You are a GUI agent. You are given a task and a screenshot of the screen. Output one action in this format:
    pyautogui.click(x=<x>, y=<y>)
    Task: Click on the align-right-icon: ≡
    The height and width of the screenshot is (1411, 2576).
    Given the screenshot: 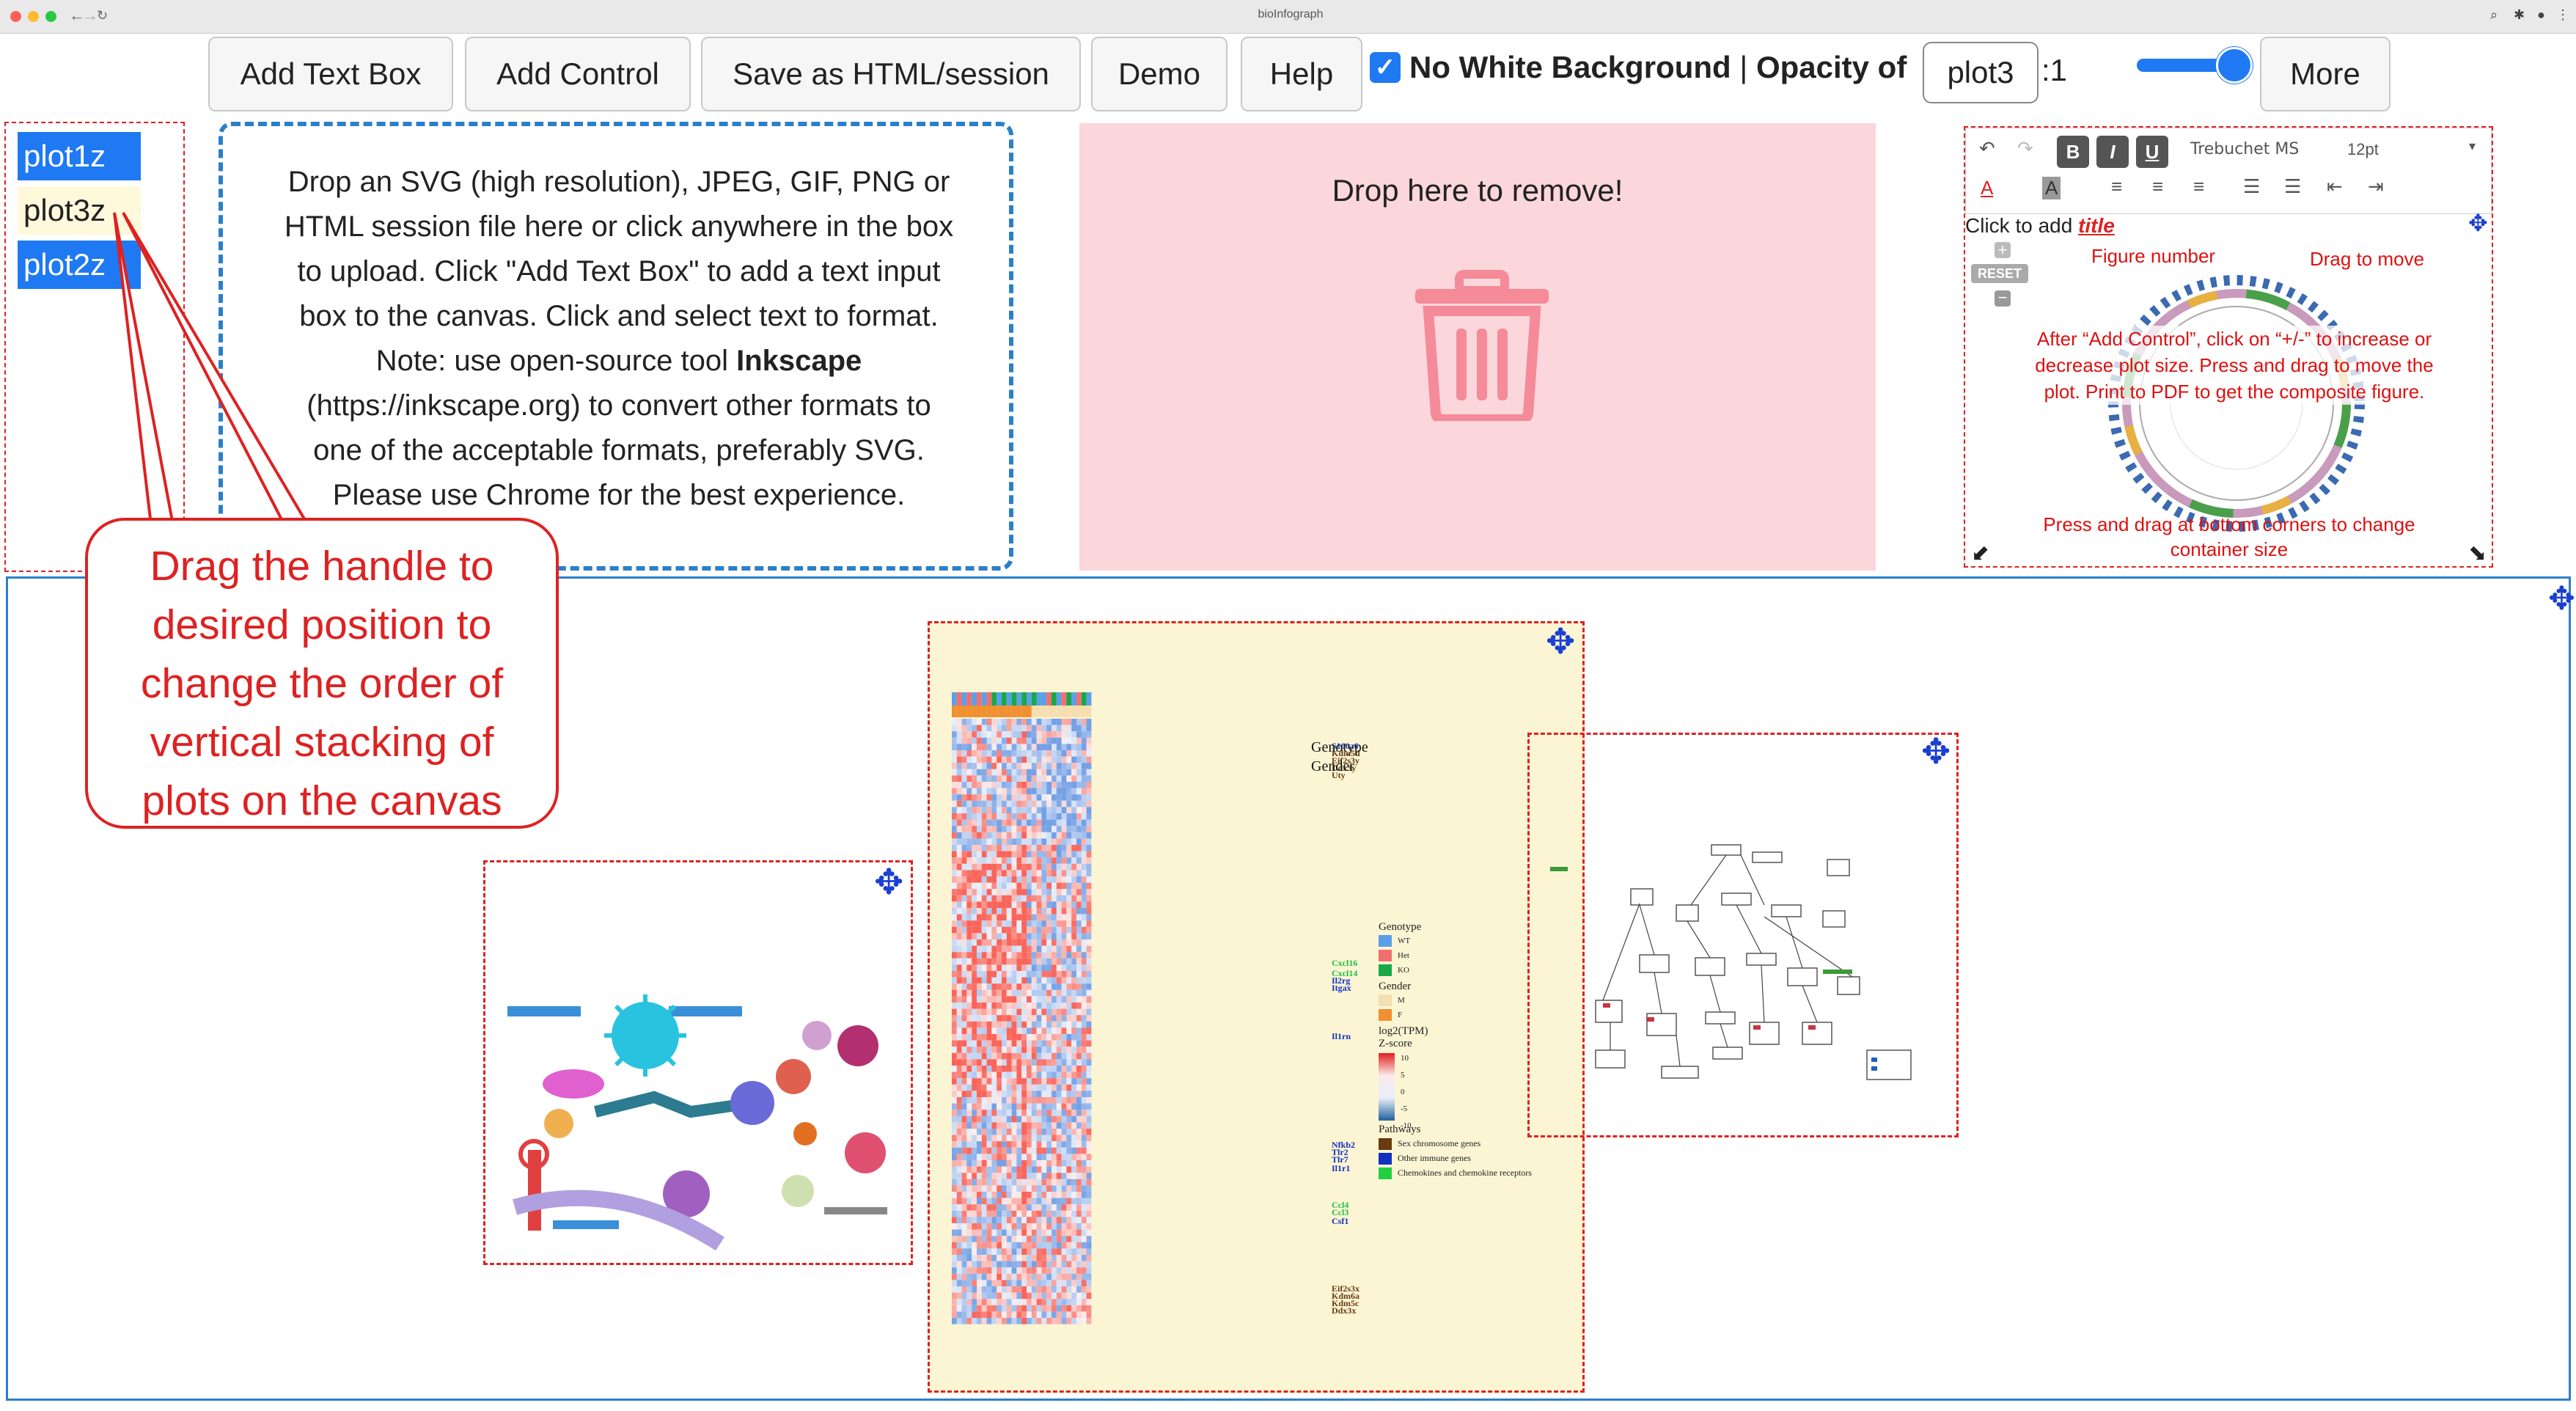 What is the action you would take?
    pyautogui.click(x=2198, y=186)
    